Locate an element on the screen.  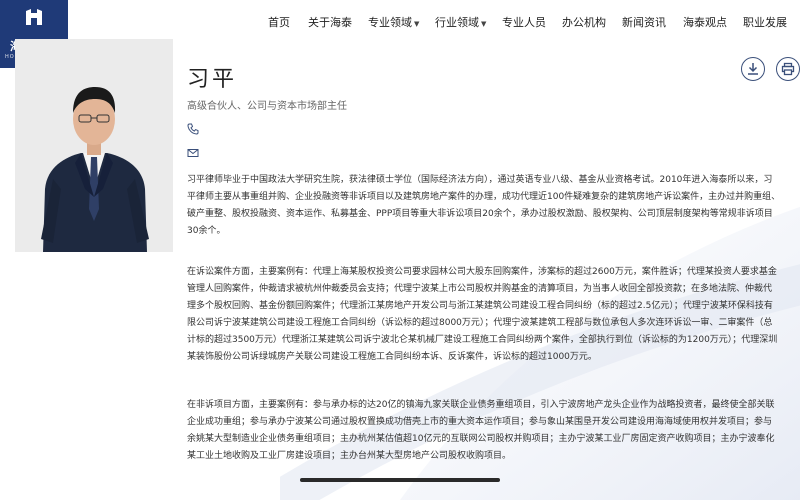
nav-item-insights: 海泰观点 is located at coordinates (705, 22).